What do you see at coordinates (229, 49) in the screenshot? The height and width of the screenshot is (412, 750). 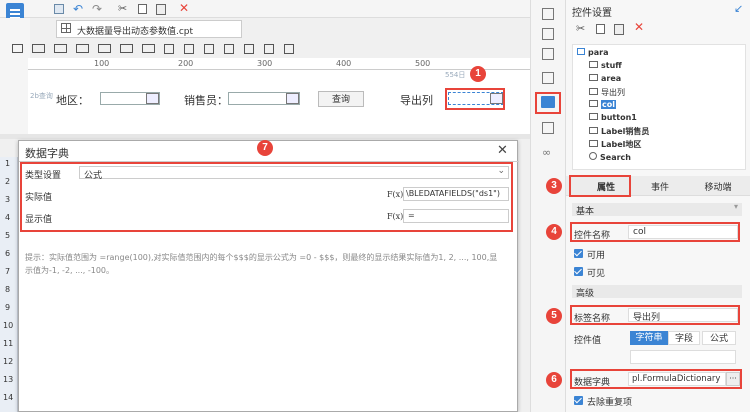 I see `widget-tree-icon` at bounding box center [229, 49].